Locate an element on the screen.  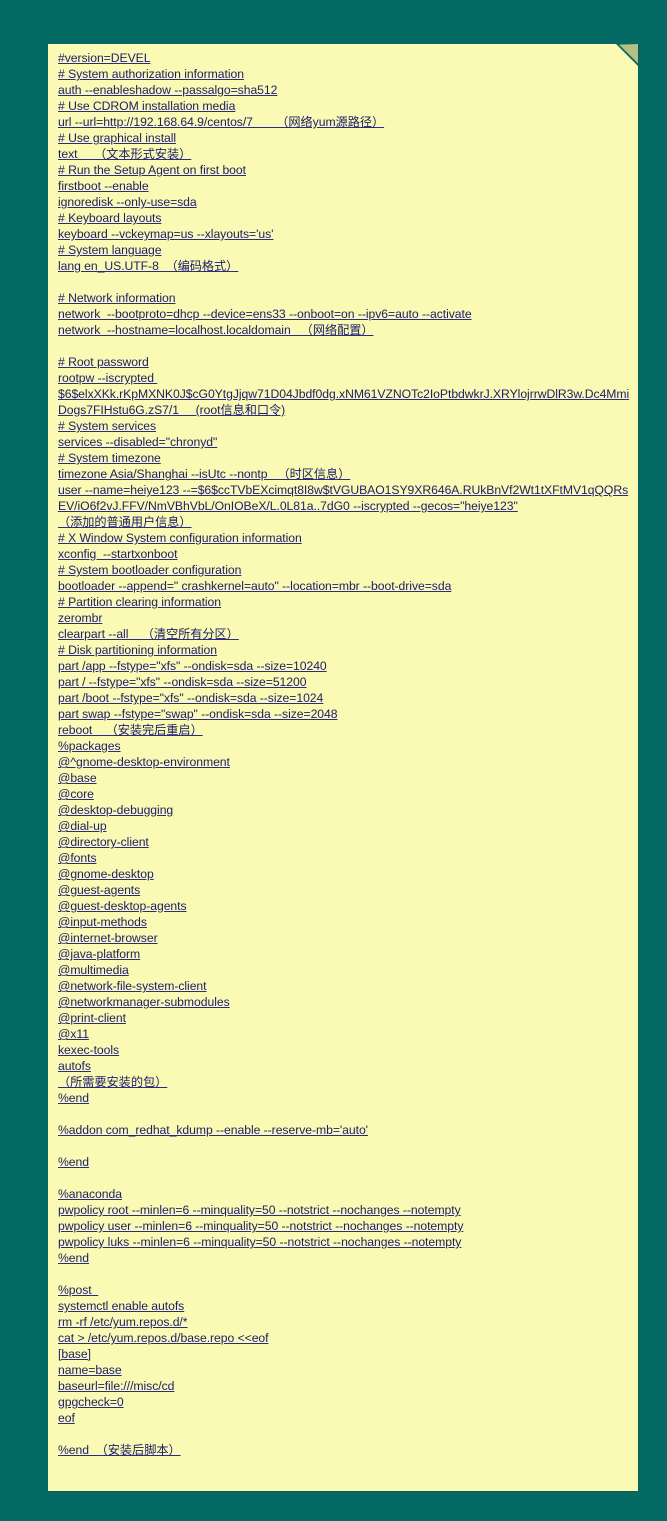
config-line-text: lang en_US.UTF-8 （编码格式） is located at coordinates (148, 266).